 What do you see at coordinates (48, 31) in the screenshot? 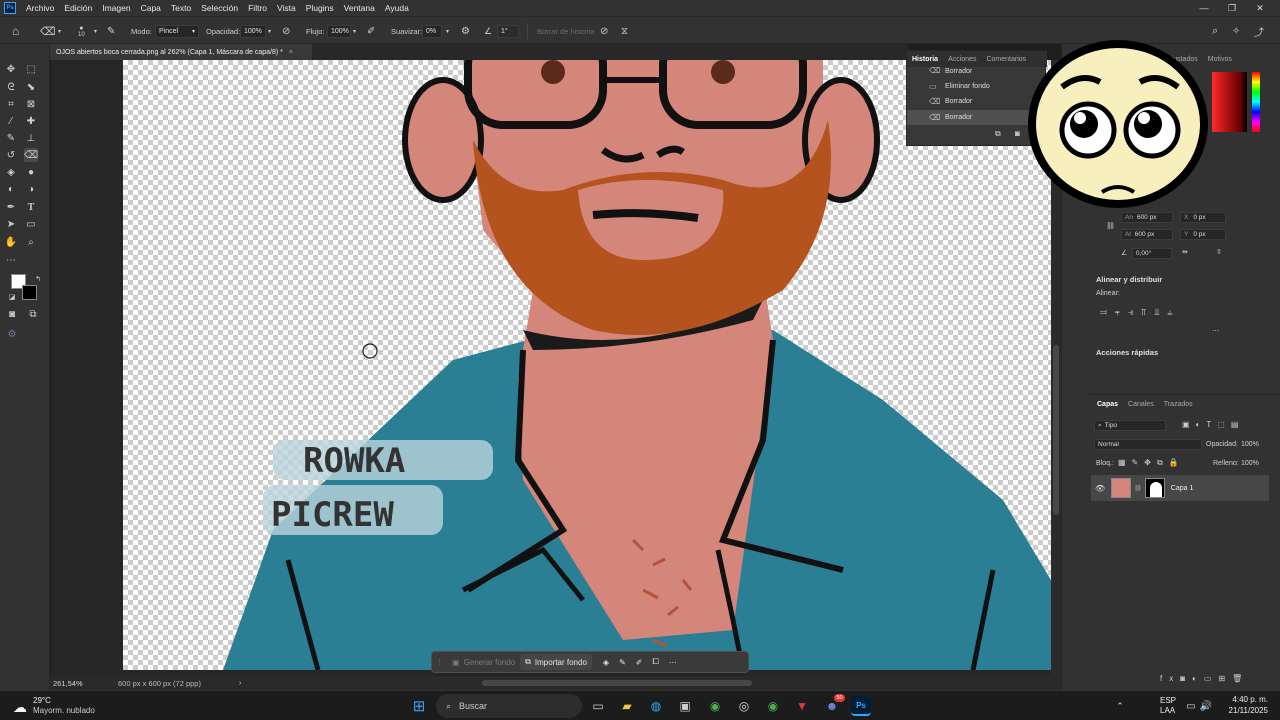
I see `eraser-tool-preset-icon: ⌫` at bounding box center [48, 31].